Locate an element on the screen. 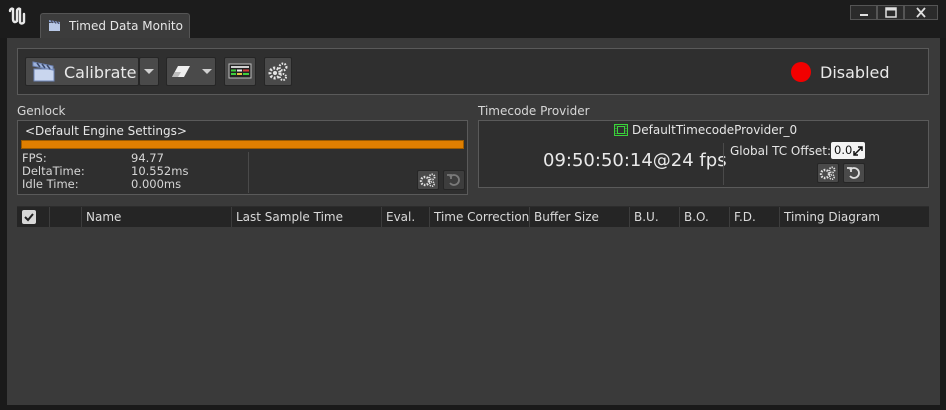 Image resolution: width=946 pixels, height=410 pixels. calibrate-dropdown-button is located at coordinates (149, 71).